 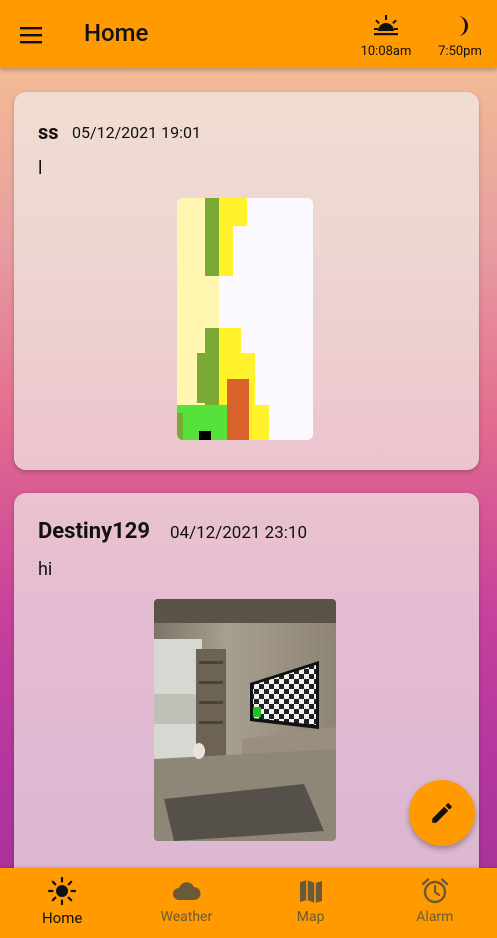 I want to click on compose-button, so click(x=442, y=813).